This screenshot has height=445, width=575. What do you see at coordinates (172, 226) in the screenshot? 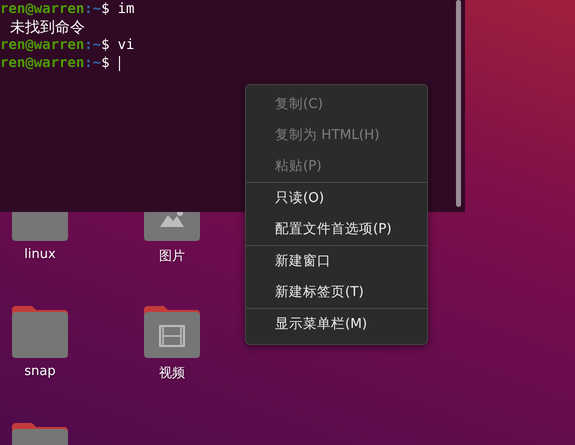
I see `pictures-folder-icon` at bounding box center [172, 226].